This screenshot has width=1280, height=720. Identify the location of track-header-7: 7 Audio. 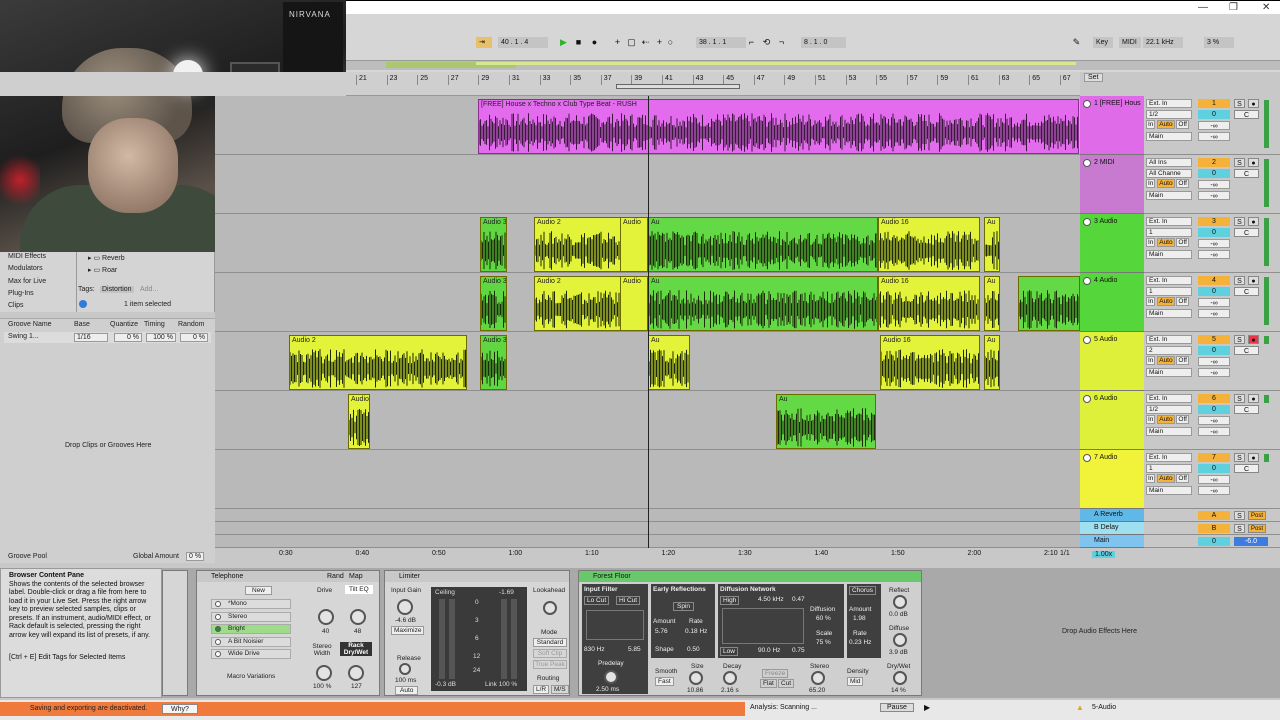
(1112, 479).